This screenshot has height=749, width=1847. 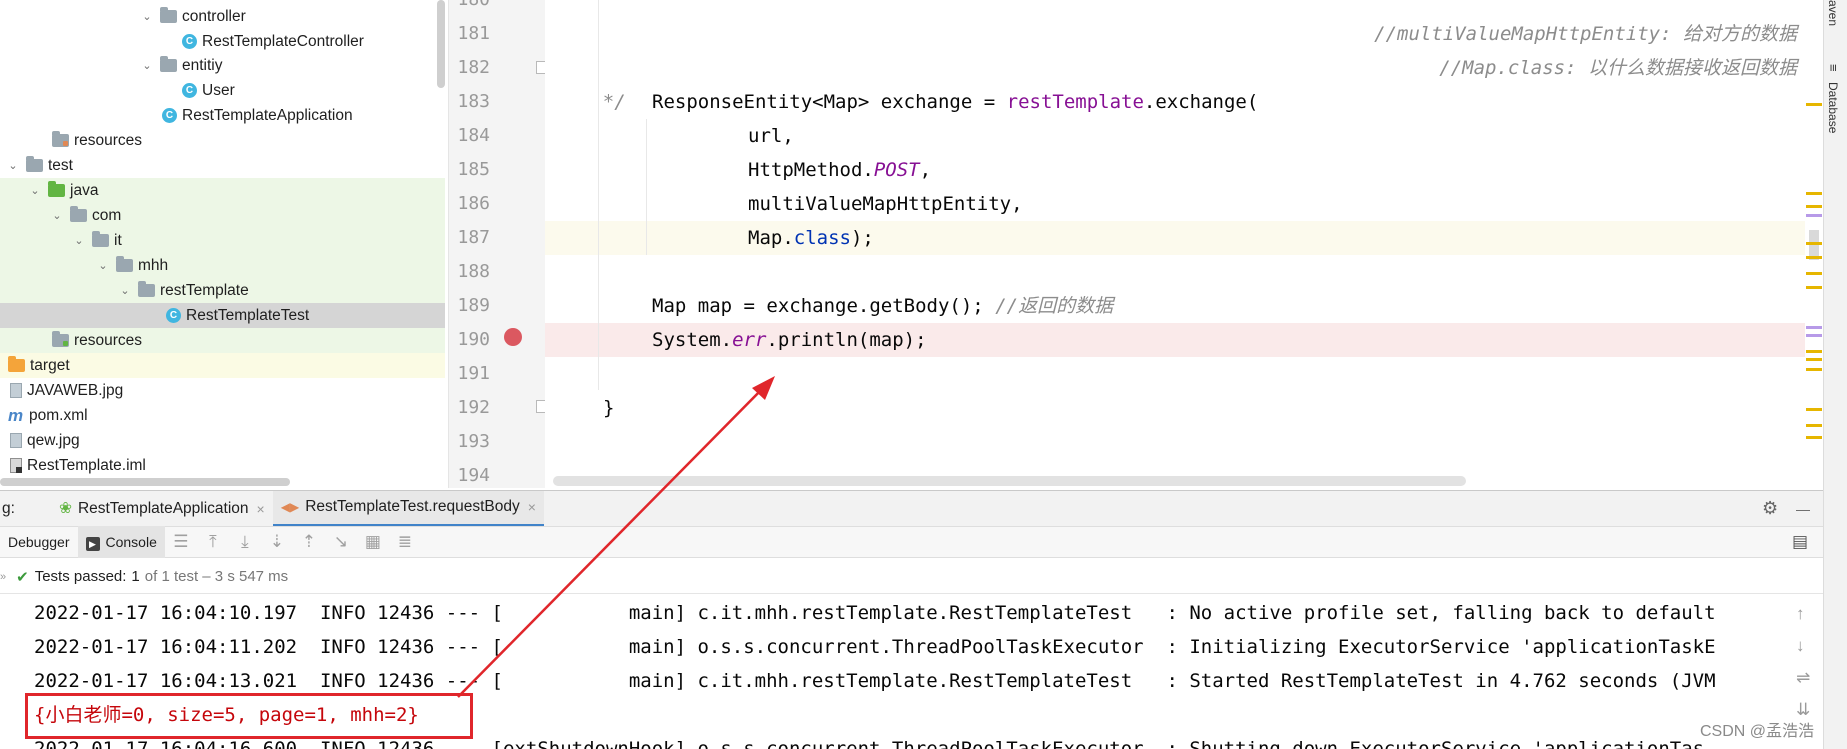 I want to click on chevron-left-icon: », so click(x=3, y=577).